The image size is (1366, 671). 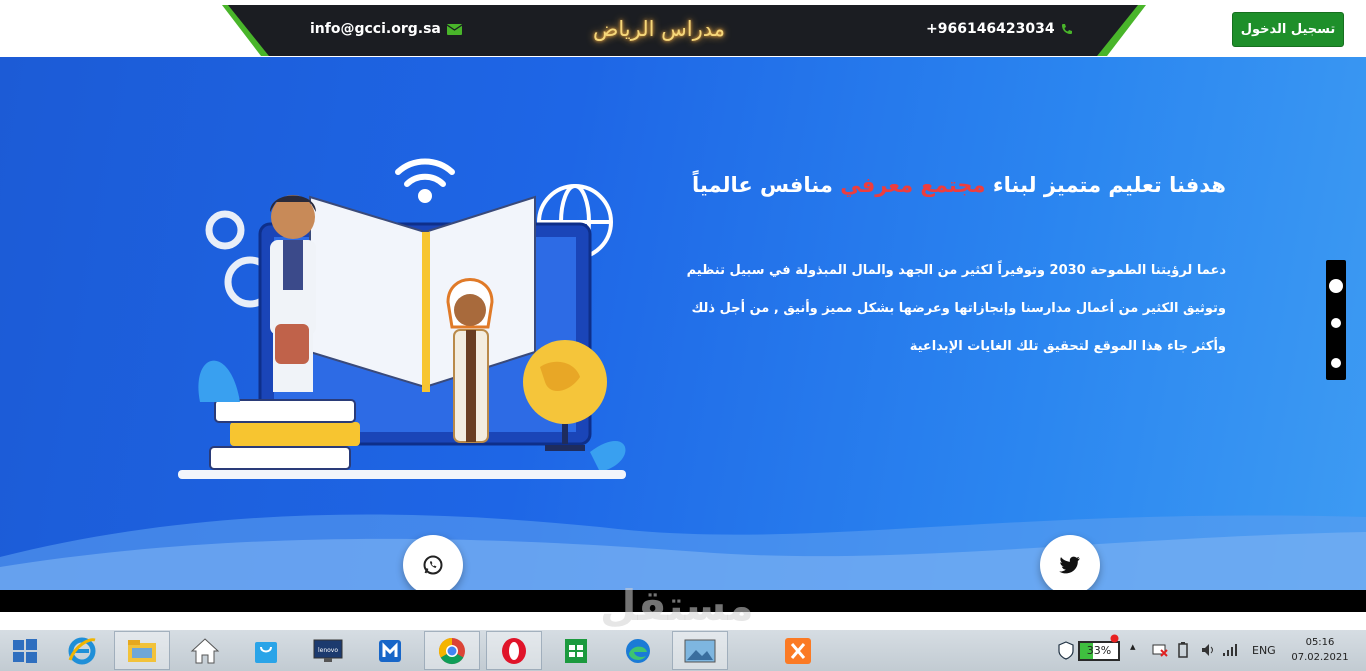 I want to click on svg-text: مستقل, so click(x=677, y=605).